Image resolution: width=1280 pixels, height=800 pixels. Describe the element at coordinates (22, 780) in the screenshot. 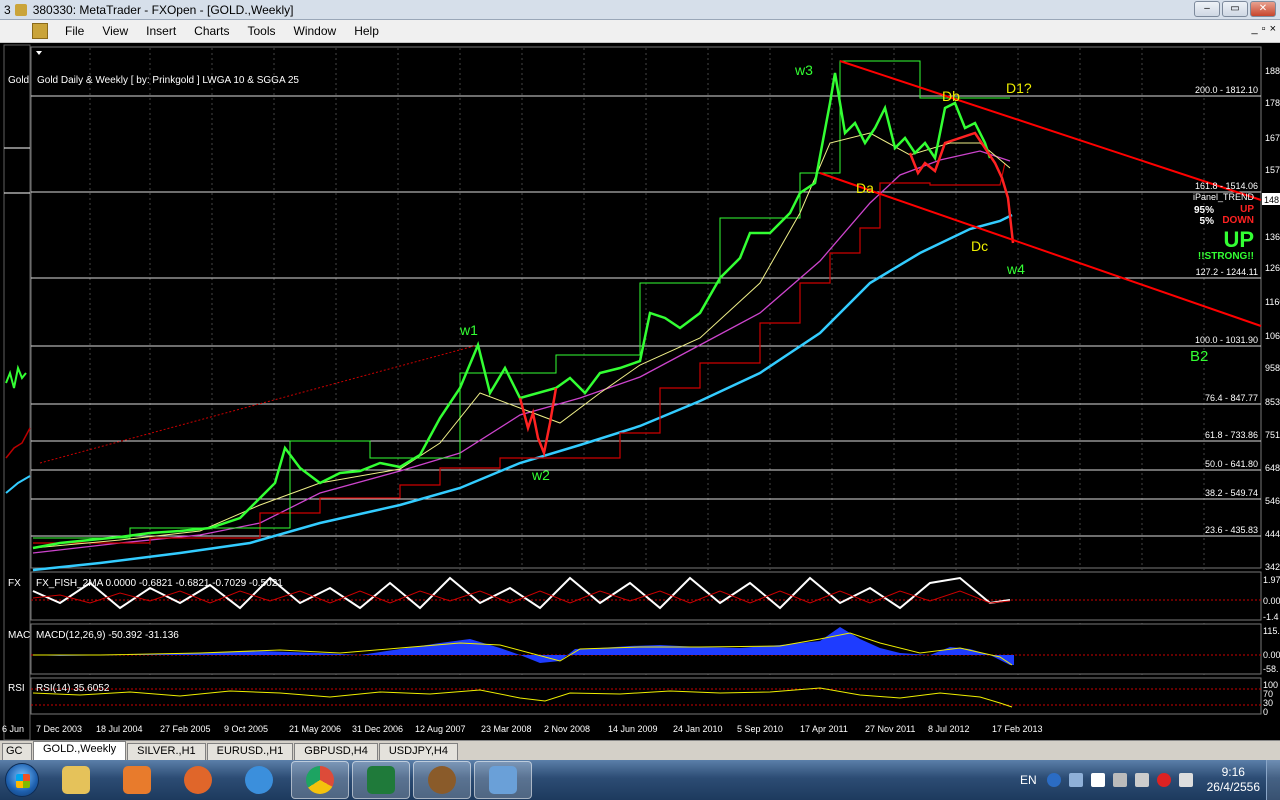

I see `start-button` at that location.